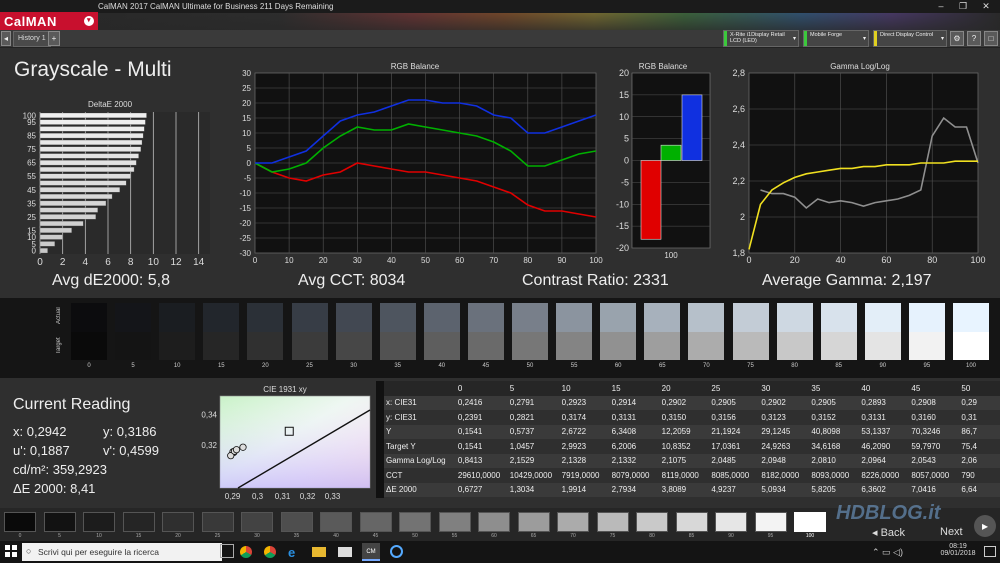 Image resolution: width=1000 pixels, height=563 pixels. I want to click on table-cell: 0,3160, so click(923, 417).